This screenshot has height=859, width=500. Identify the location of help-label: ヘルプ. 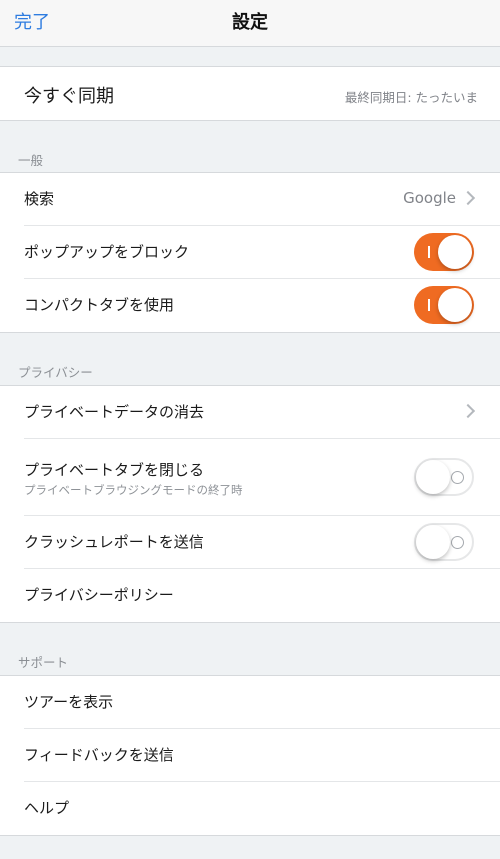
(47, 808).